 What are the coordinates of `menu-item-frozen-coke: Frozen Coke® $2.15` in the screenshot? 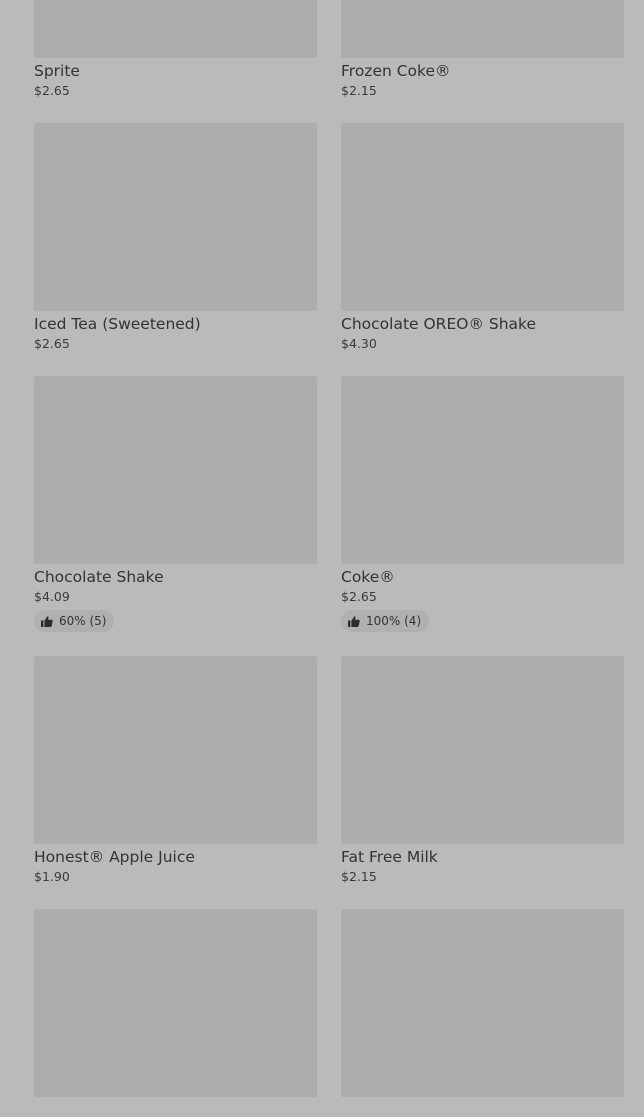 It's located at (482, 49).